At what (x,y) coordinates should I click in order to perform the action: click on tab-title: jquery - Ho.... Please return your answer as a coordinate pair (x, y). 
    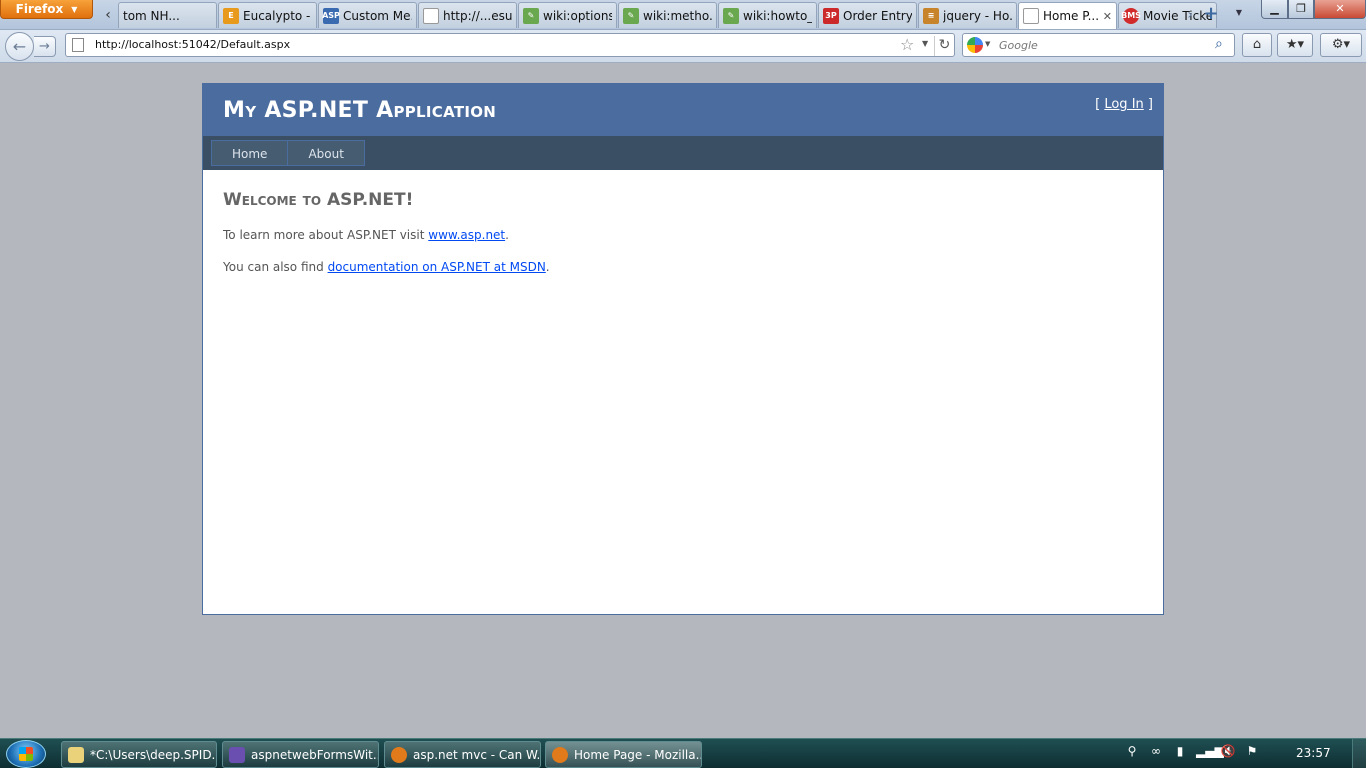
    Looking at the image, I should click on (977, 15).